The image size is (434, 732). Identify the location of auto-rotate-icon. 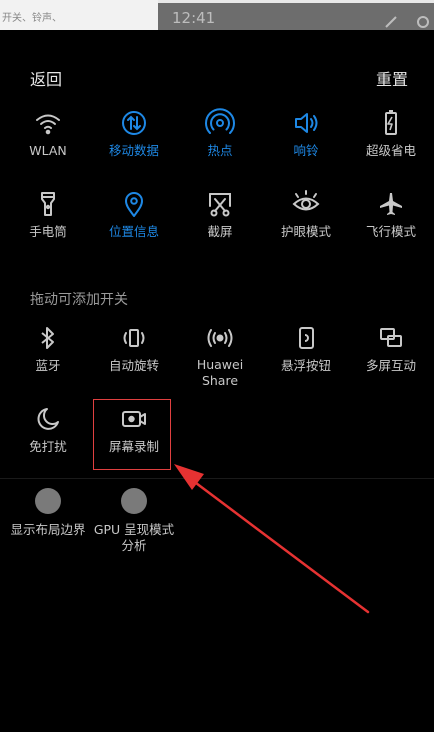
(134, 338).